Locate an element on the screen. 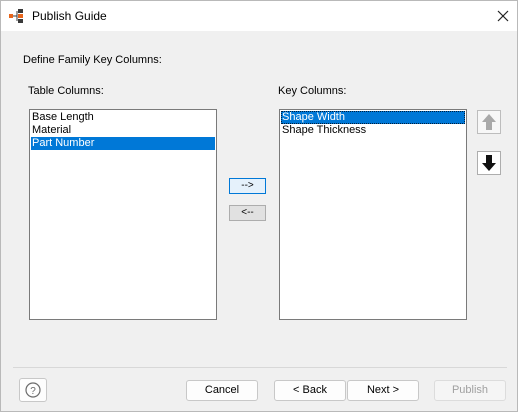 This screenshot has height=412, width=518. family-table-icon is located at coordinates (17, 16).